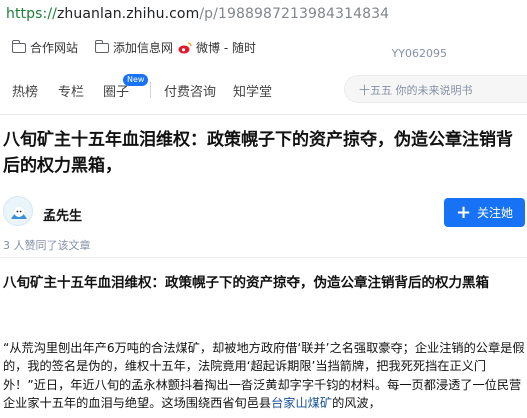 This screenshot has height=418, width=527. Describe the element at coordinates (143, 48) in the screenshot. I see `bookmark-label: 添加信息网` at that location.